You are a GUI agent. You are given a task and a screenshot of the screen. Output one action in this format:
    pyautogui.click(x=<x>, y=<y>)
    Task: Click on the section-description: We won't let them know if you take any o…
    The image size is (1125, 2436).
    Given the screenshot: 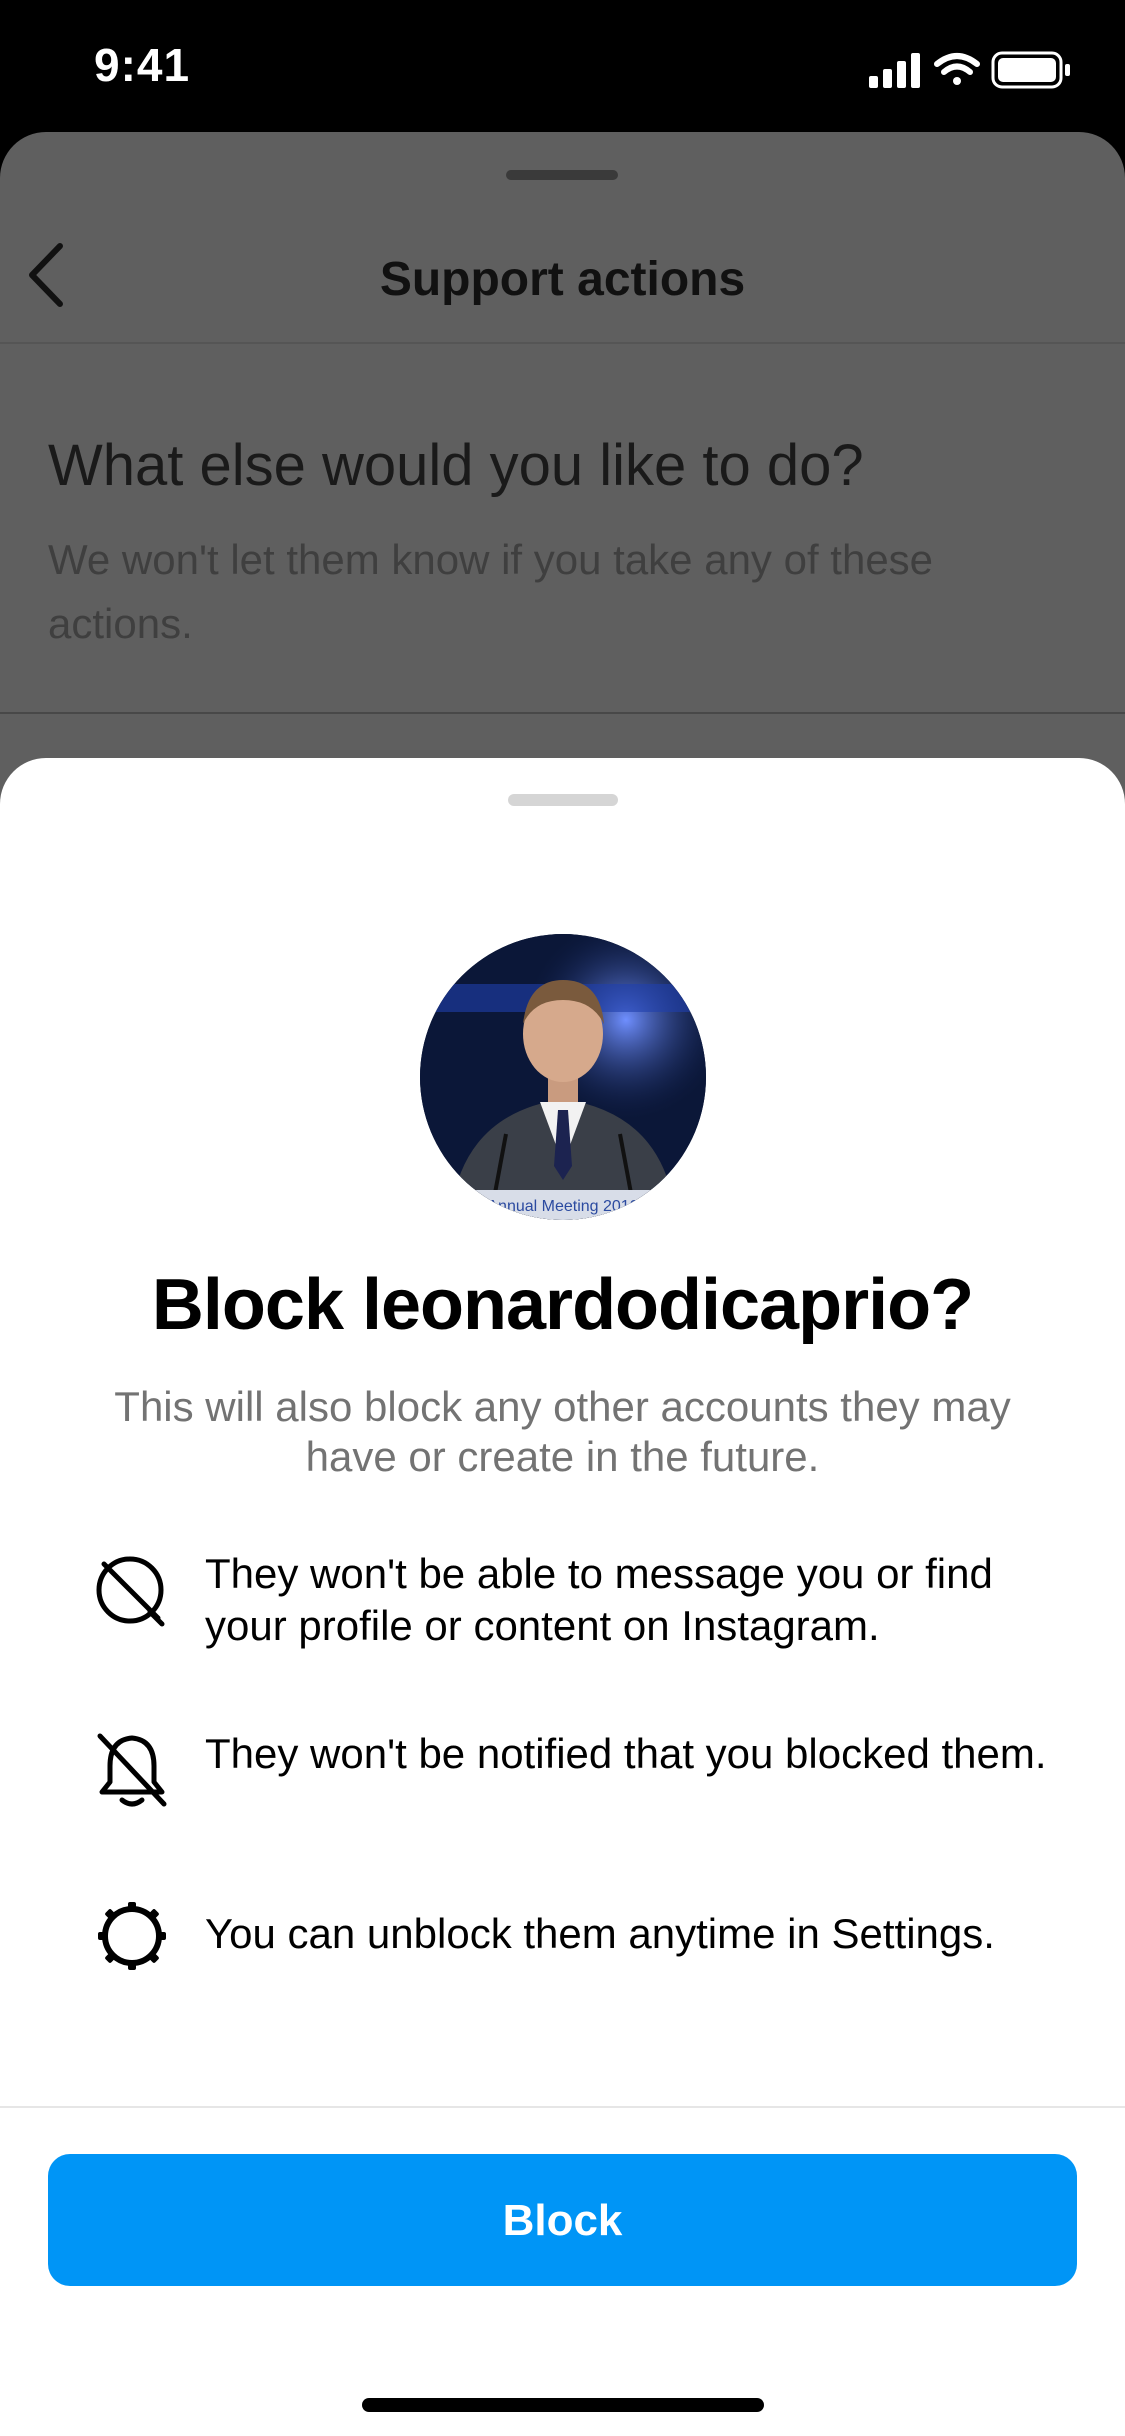 What is the action you would take?
    pyautogui.click(x=491, y=591)
    